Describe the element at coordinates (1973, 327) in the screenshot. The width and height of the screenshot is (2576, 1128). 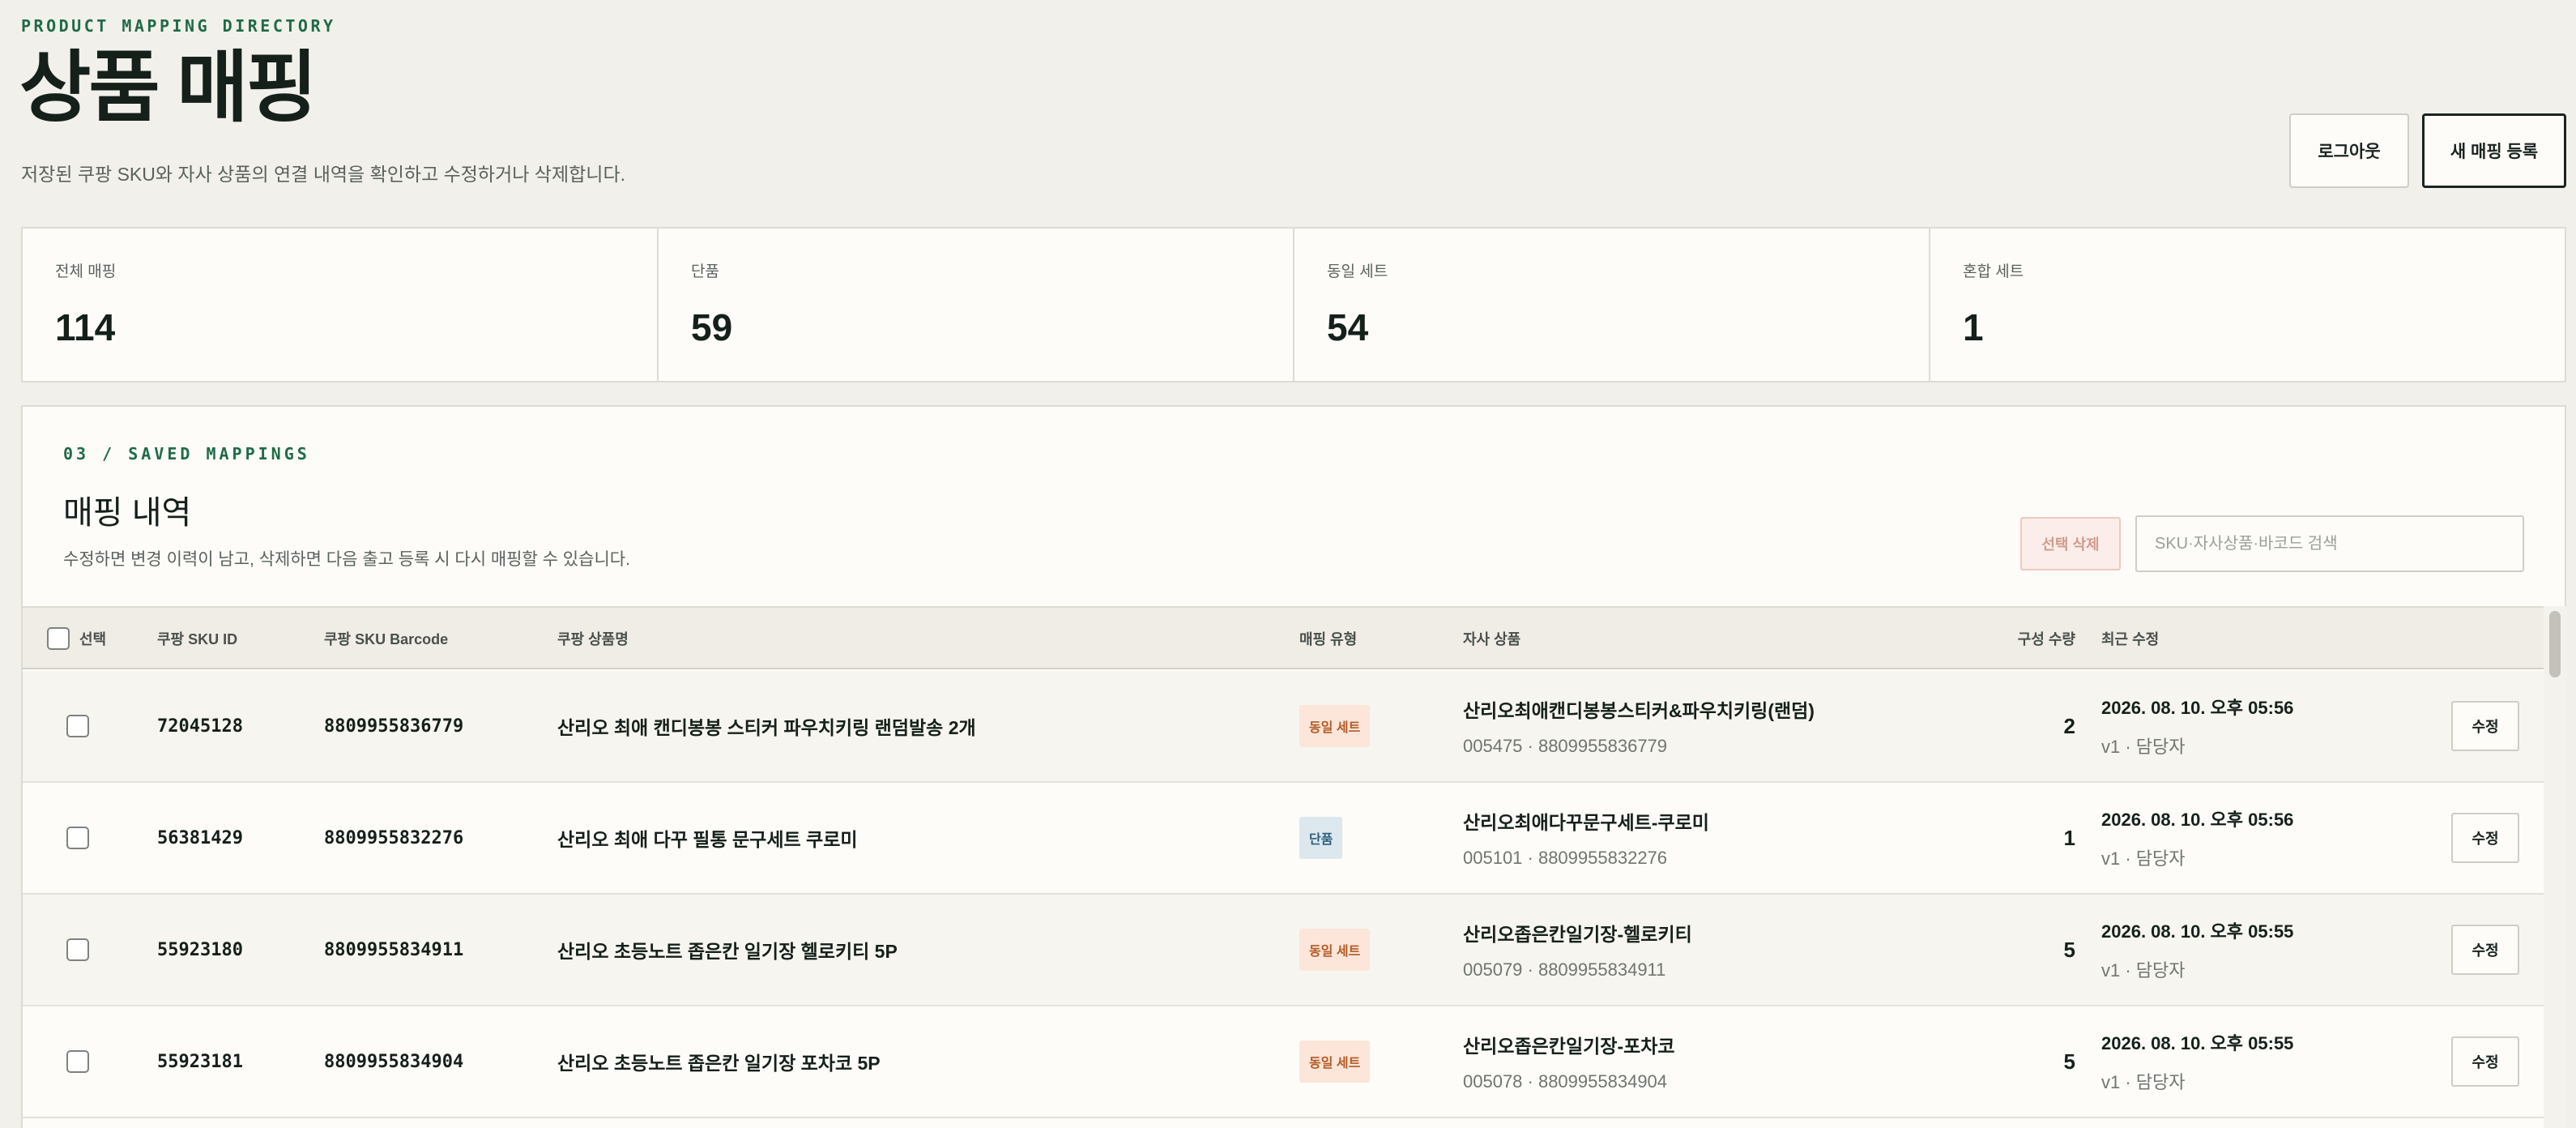
I see `stat-value: 1` at that location.